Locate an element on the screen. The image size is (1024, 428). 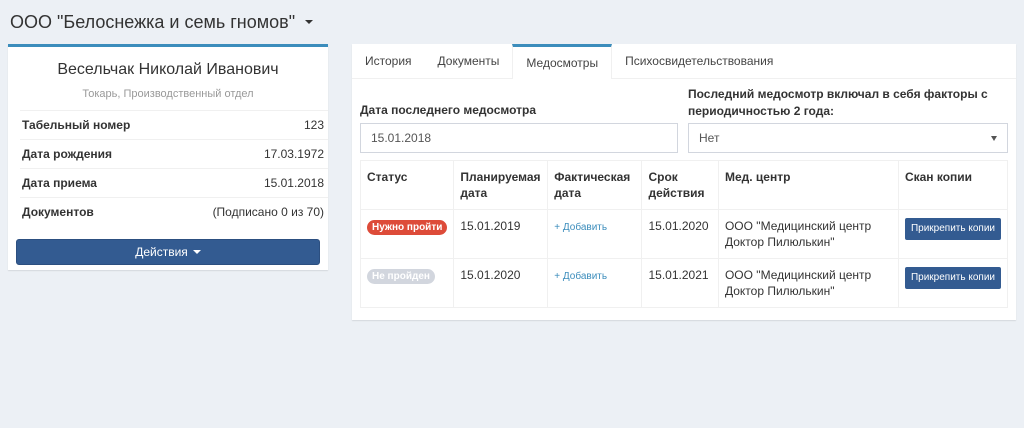
info-row-birth-date: Дата рождения 17.03.1972 is located at coordinates (174, 153).